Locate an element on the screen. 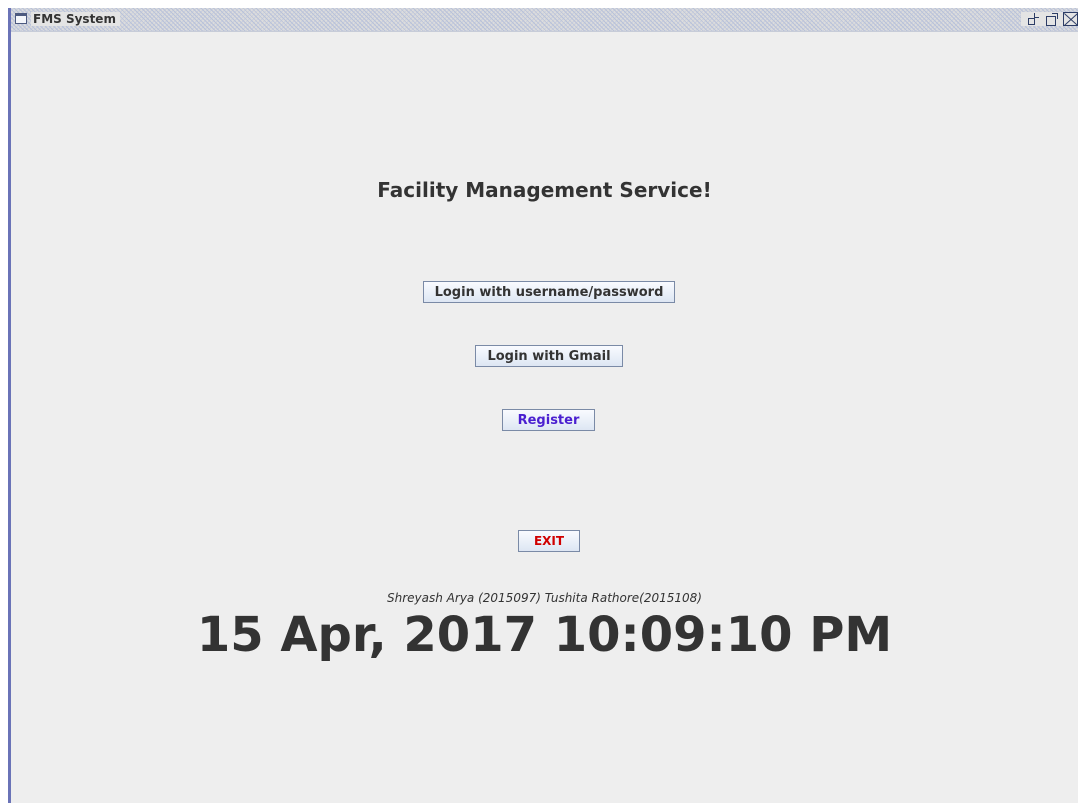 The width and height of the screenshot is (1078, 803). title-bar: FMS System is located at coordinates (544, 20).